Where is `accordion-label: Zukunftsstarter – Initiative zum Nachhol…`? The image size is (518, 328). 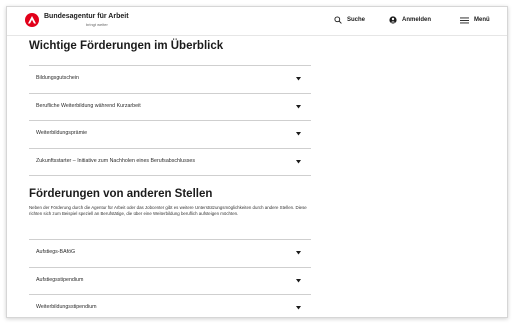 accordion-label: Zukunftsstarter – Initiative zum Nachhol… is located at coordinates (115, 160).